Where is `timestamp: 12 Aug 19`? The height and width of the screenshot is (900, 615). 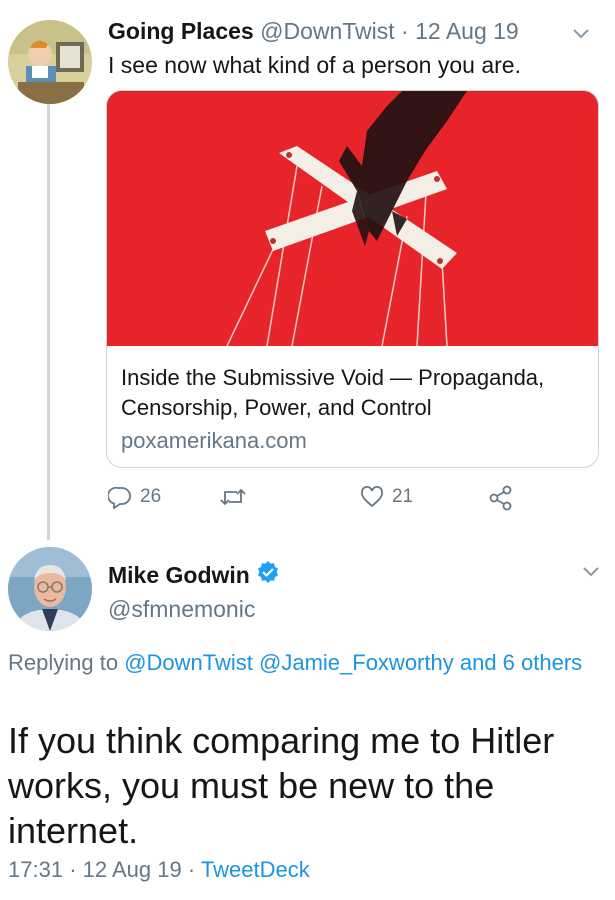
timestamp: 12 Aug 19 is located at coordinates (467, 31).